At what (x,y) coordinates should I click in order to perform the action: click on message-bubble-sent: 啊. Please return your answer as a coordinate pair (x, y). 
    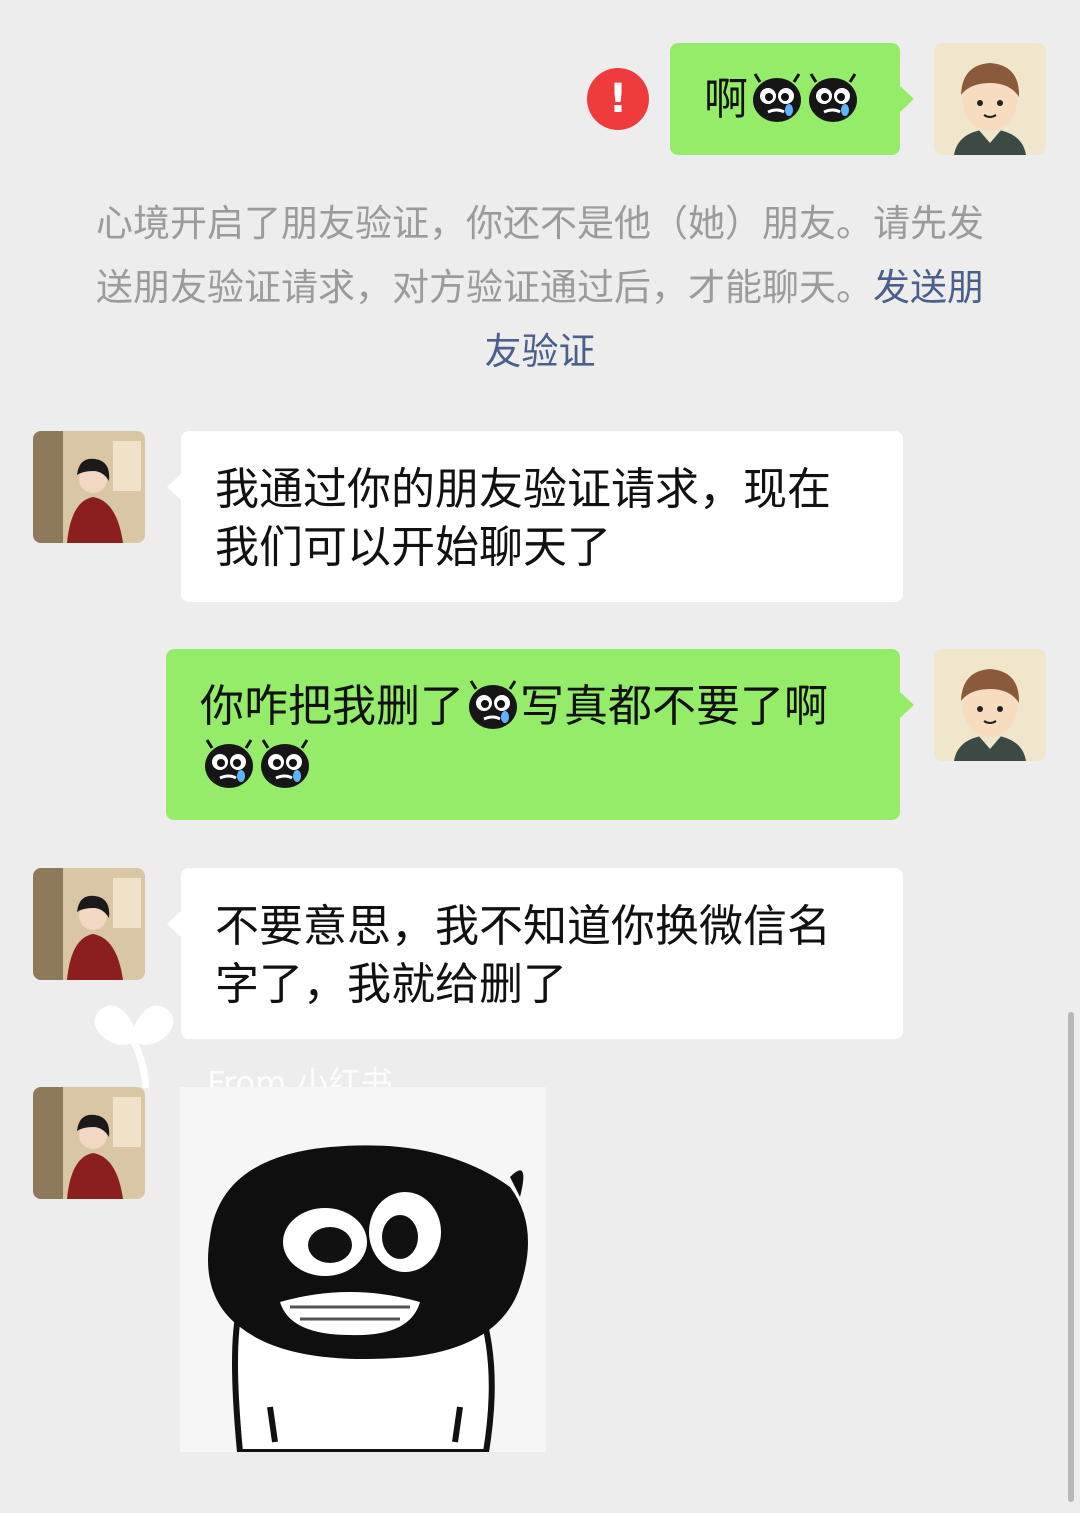
    Looking at the image, I should click on (792, 99).